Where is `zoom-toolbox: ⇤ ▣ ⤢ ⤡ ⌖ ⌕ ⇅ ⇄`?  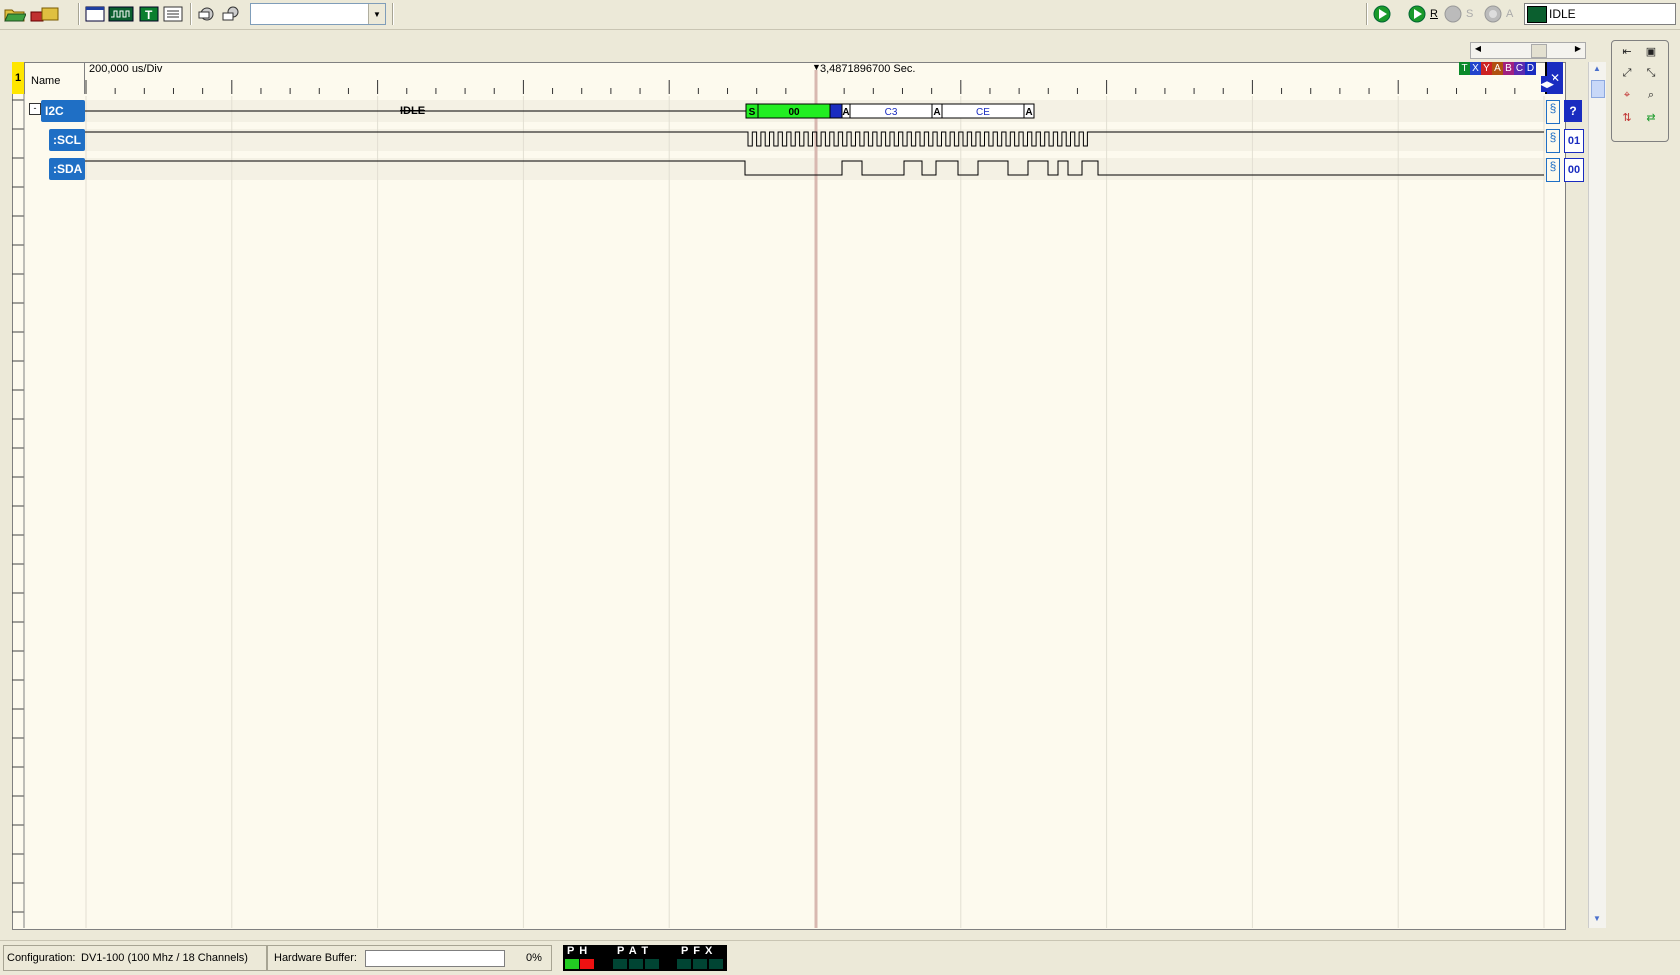
zoom-toolbox: ⇤ ▣ ⤢ ⤡ ⌖ ⌕ ⇅ ⇄ is located at coordinates (1640, 91).